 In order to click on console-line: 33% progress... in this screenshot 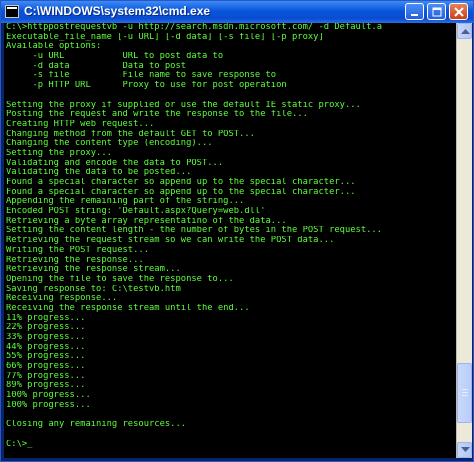, I will do `click(46, 337)`.